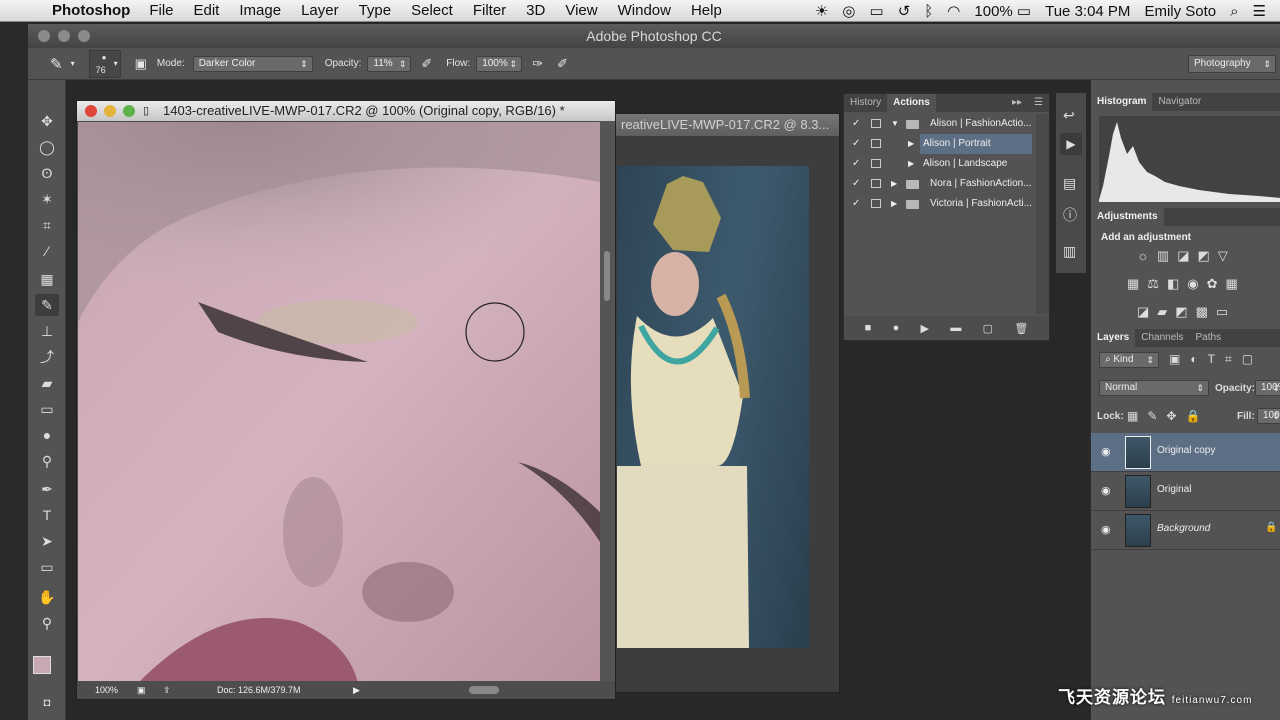  What do you see at coordinates (1137, 283) in the screenshot?
I see `hue-saturation-icon: ▦` at bounding box center [1137, 283].